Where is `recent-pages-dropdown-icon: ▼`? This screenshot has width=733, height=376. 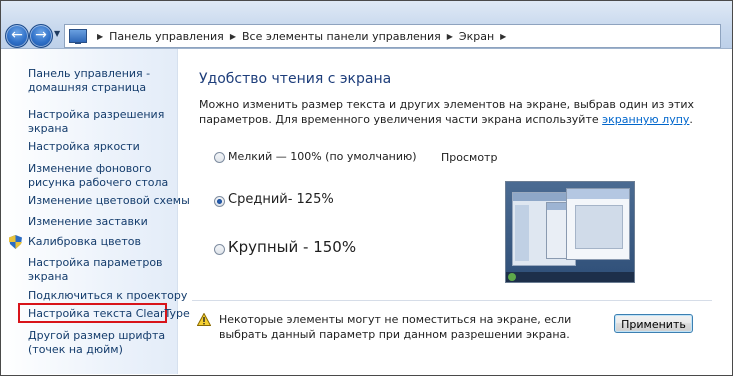 recent-pages-dropdown-icon: ▼ is located at coordinates (57, 33).